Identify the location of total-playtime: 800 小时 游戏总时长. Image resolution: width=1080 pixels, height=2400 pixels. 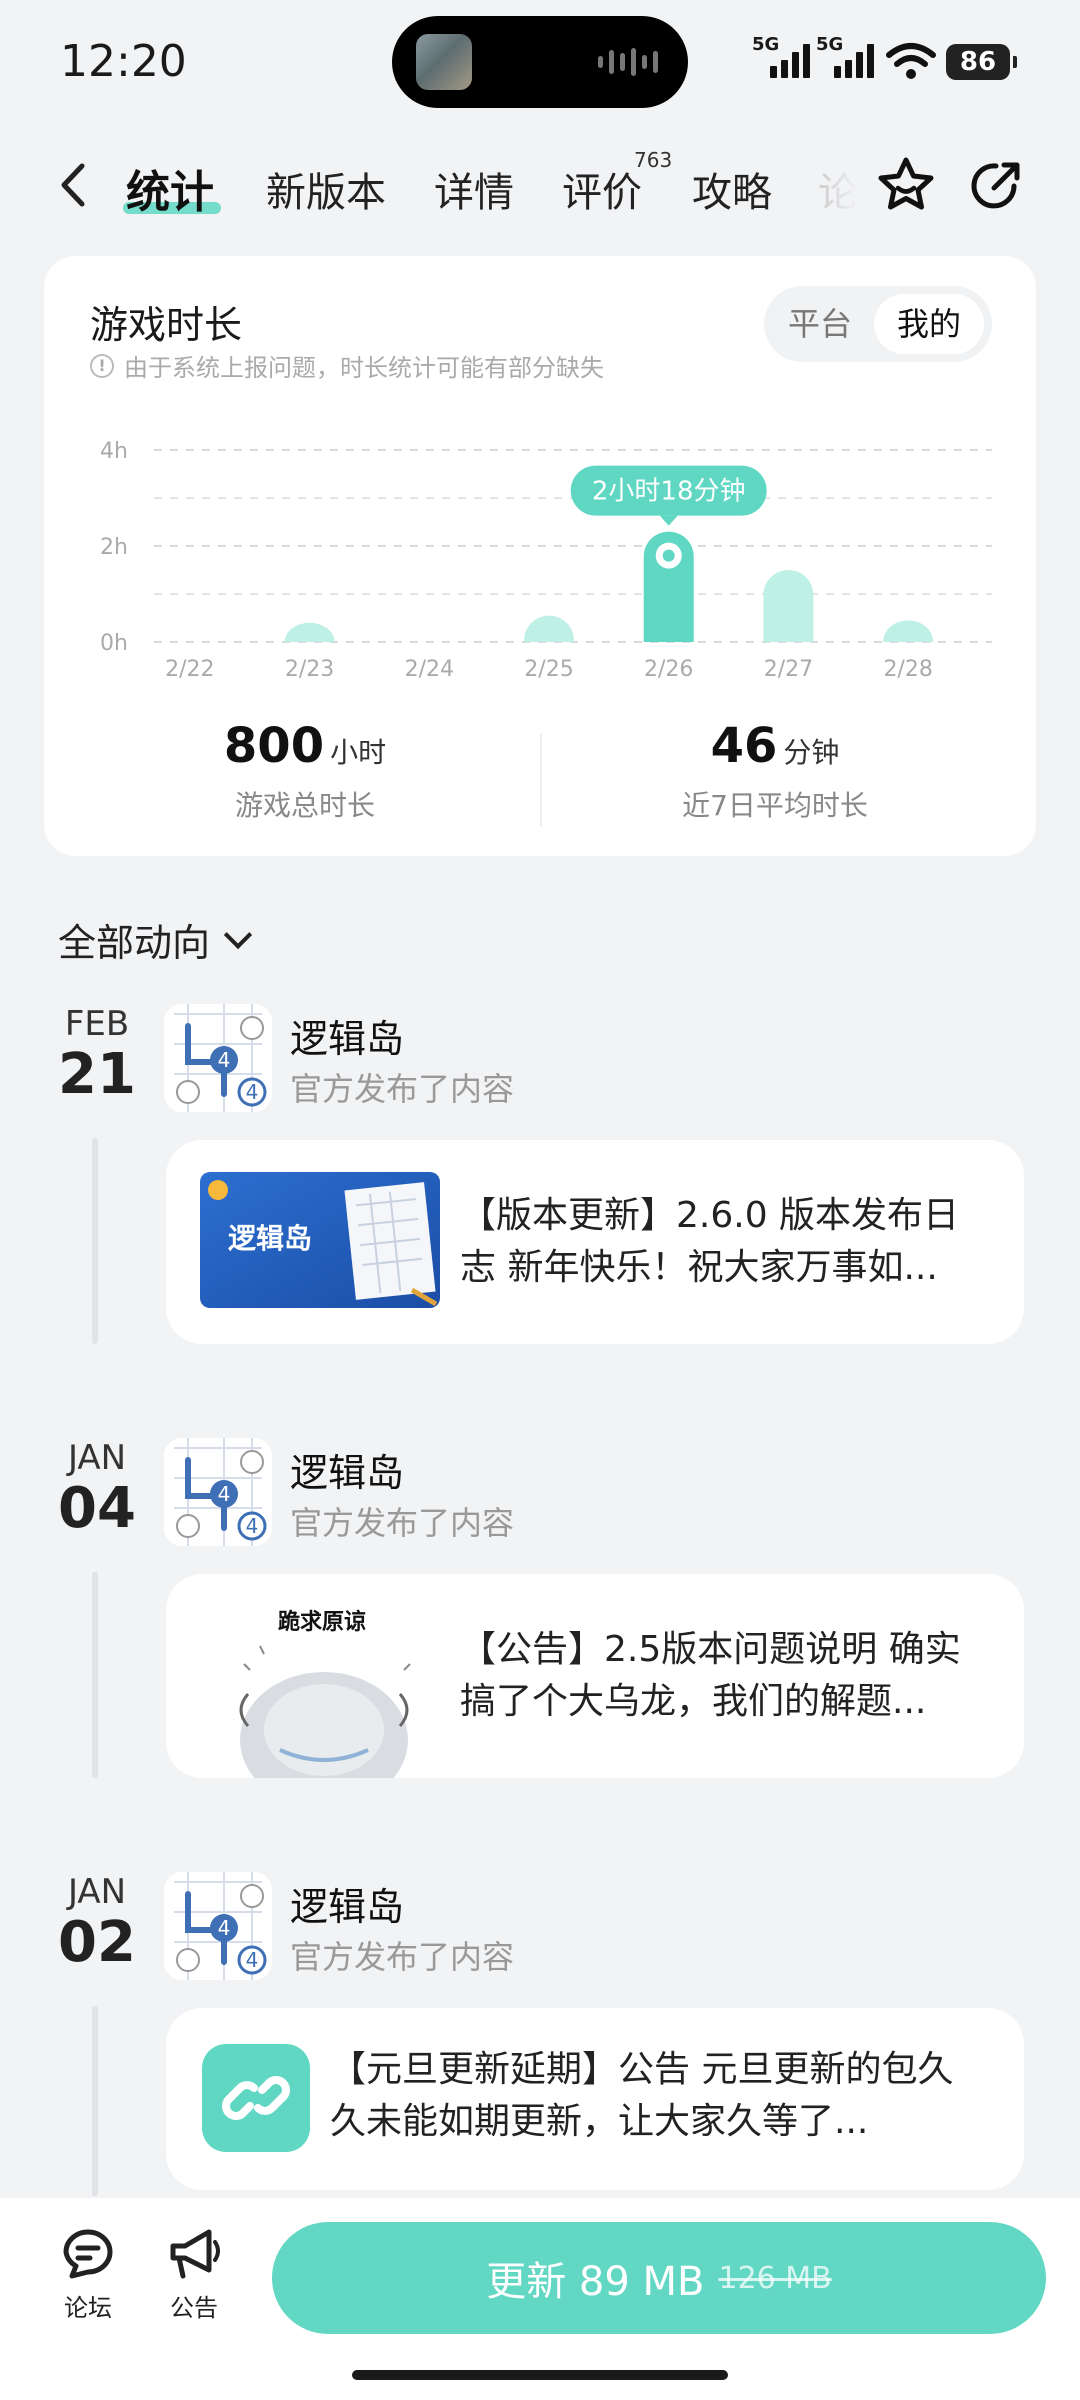
(305, 771).